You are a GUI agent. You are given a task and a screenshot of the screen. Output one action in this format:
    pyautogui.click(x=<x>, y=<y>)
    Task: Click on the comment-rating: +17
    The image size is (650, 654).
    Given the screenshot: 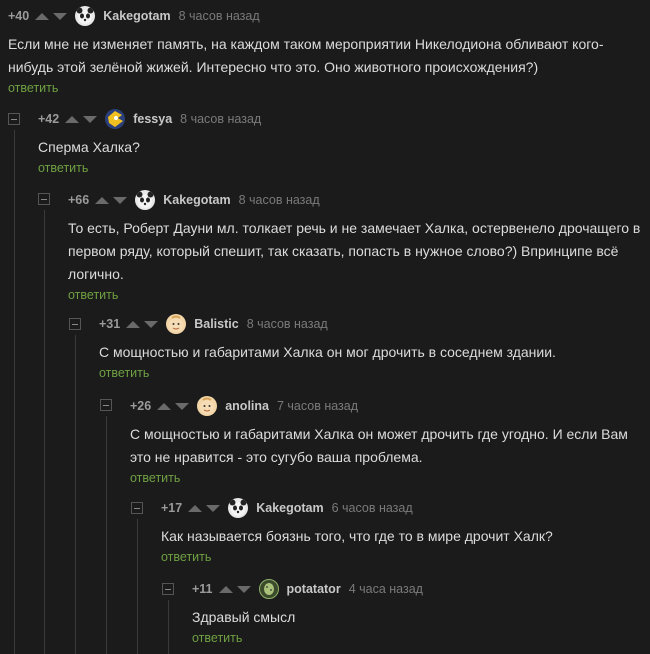 What is the action you would take?
    pyautogui.click(x=172, y=508)
    